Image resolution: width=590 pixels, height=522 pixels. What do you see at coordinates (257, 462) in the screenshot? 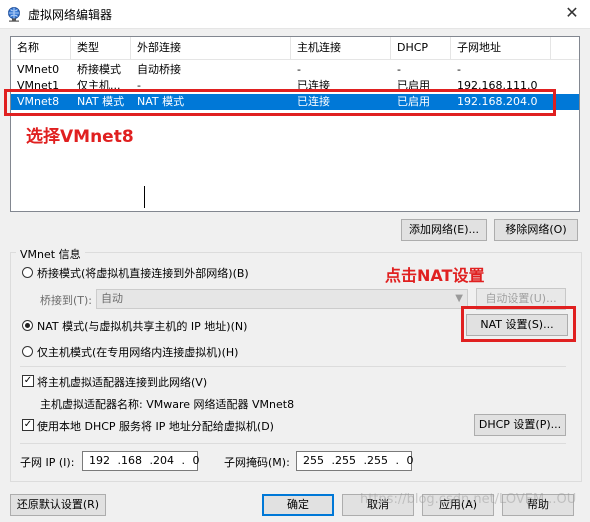
I see `subnet-mask-label: 子网掩码(M):` at bounding box center [257, 462].